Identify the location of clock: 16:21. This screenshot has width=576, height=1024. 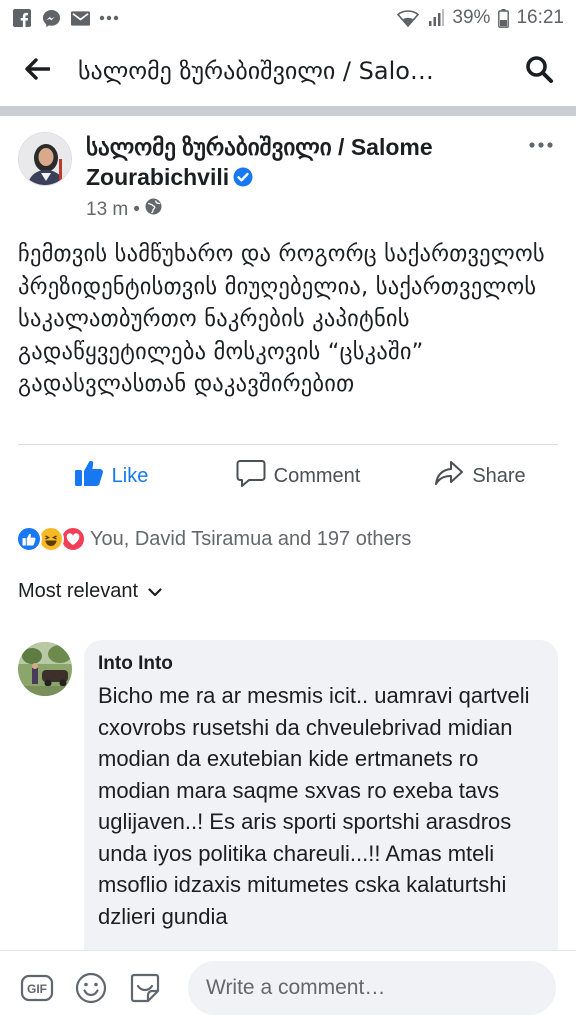
(540, 17).